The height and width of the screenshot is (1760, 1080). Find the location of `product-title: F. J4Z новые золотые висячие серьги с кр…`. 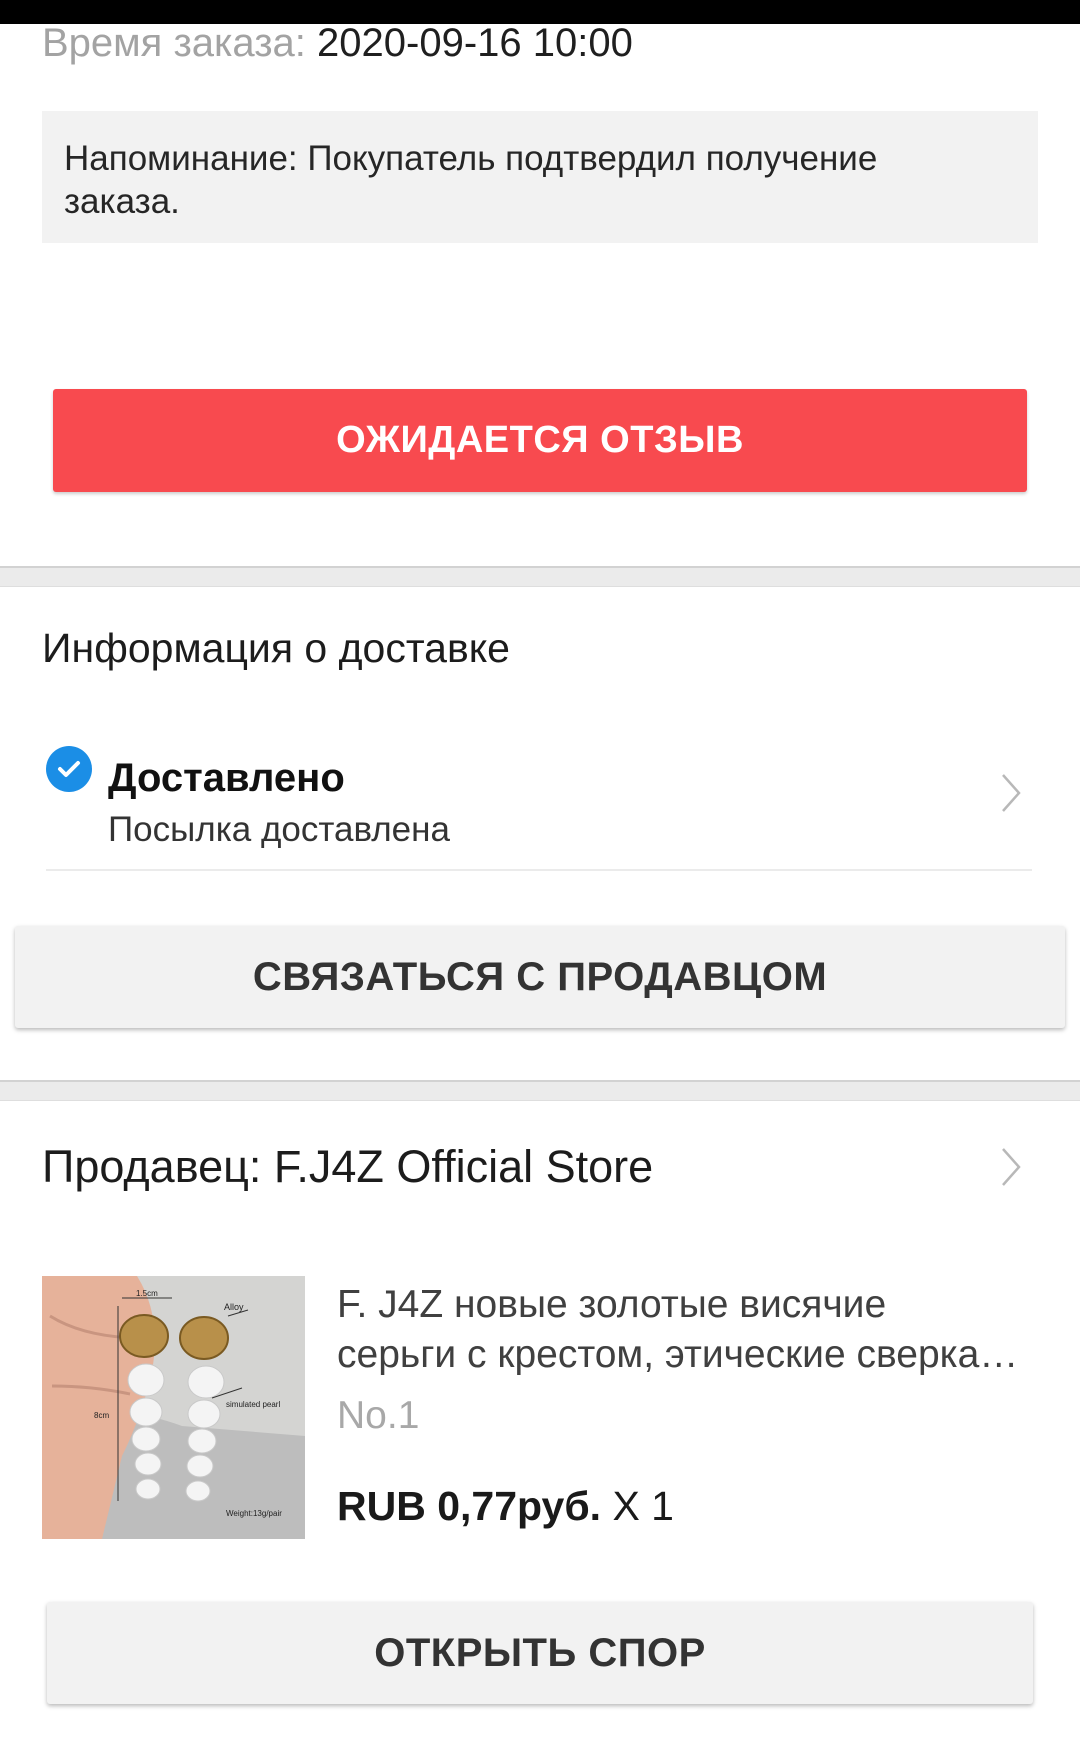

product-title: F. J4Z новые золотые висячие серьги с кр… is located at coordinates (687, 1330).